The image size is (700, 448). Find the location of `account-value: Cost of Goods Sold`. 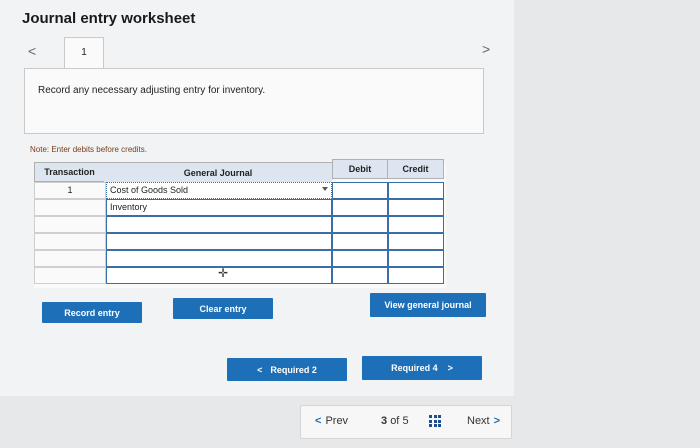

account-value: Cost of Goods Sold is located at coordinates (149, 190).